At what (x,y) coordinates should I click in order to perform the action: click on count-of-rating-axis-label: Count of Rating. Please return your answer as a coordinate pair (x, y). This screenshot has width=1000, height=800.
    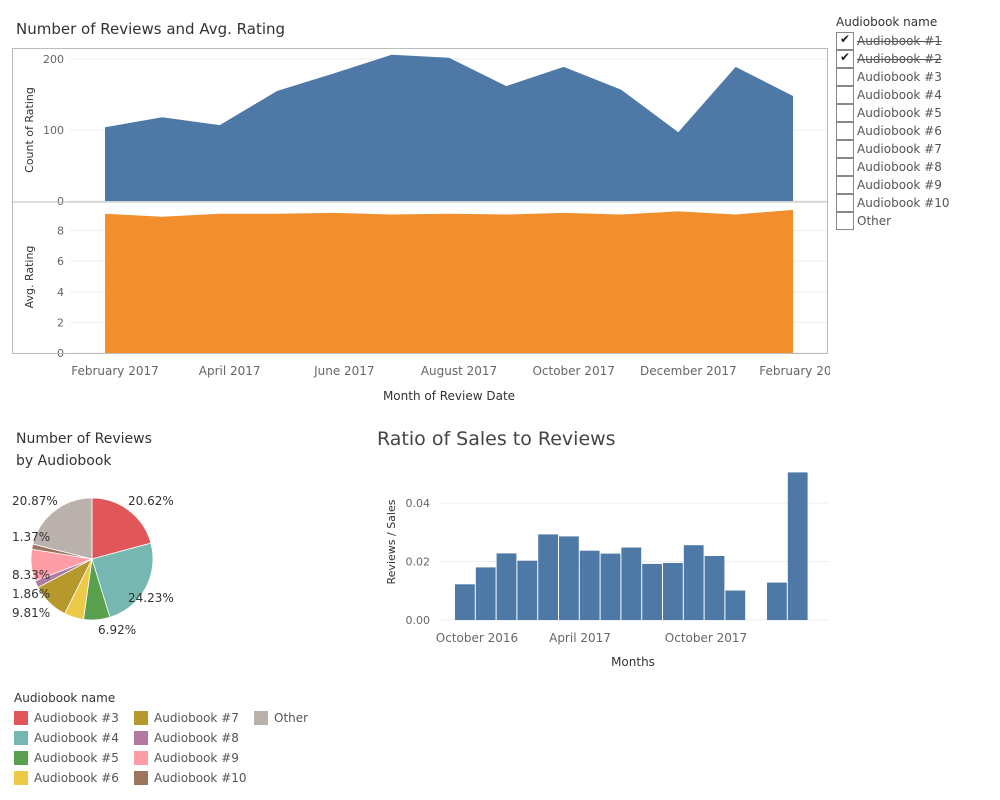
    Looking at the image, I should click on (29, 130).